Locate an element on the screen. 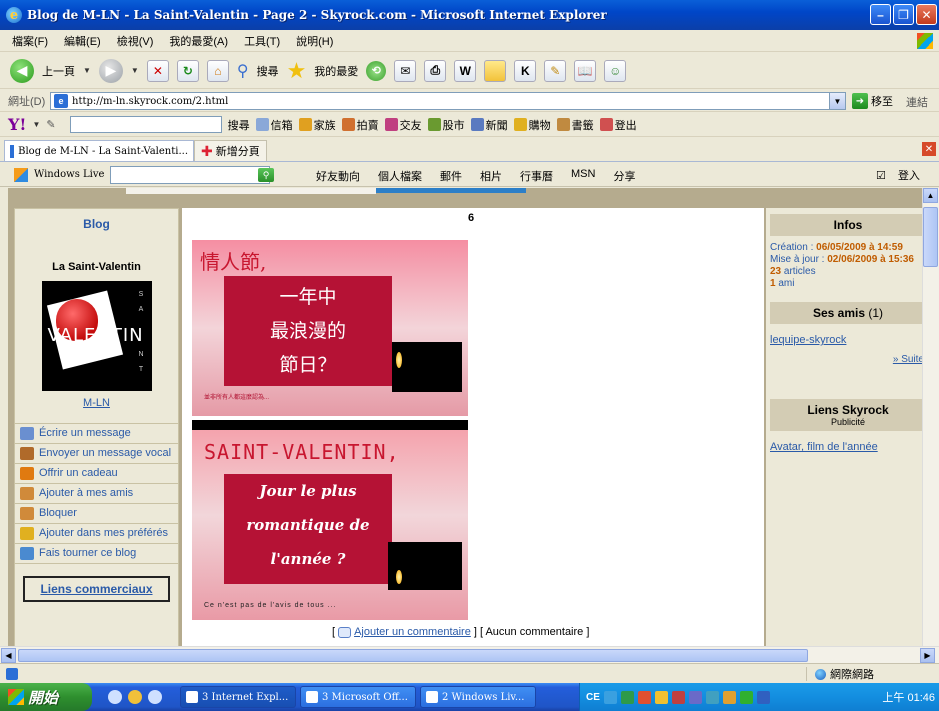 The image size is (939, 711). links-label: 連結 is located at coordinates (917, 102).